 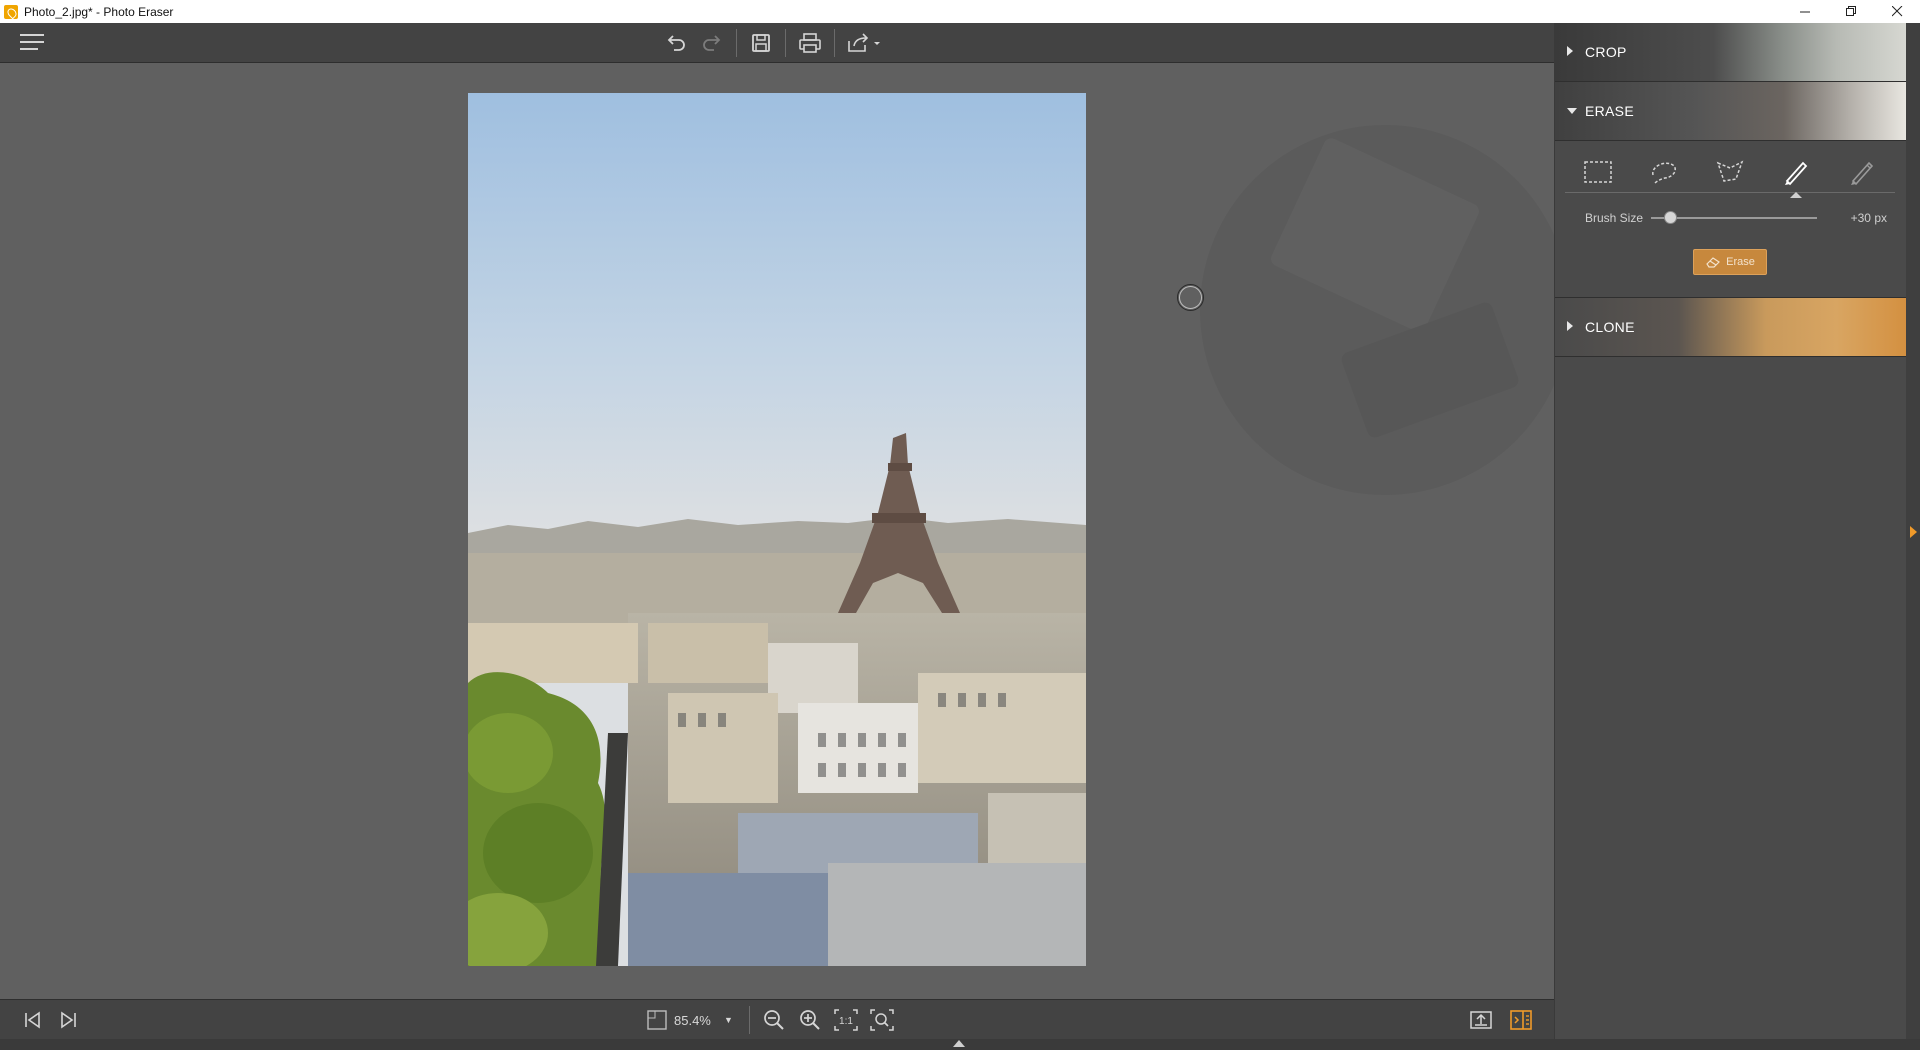 I want to click on collapse-bottom-icon, so click(x=959, y=1043).